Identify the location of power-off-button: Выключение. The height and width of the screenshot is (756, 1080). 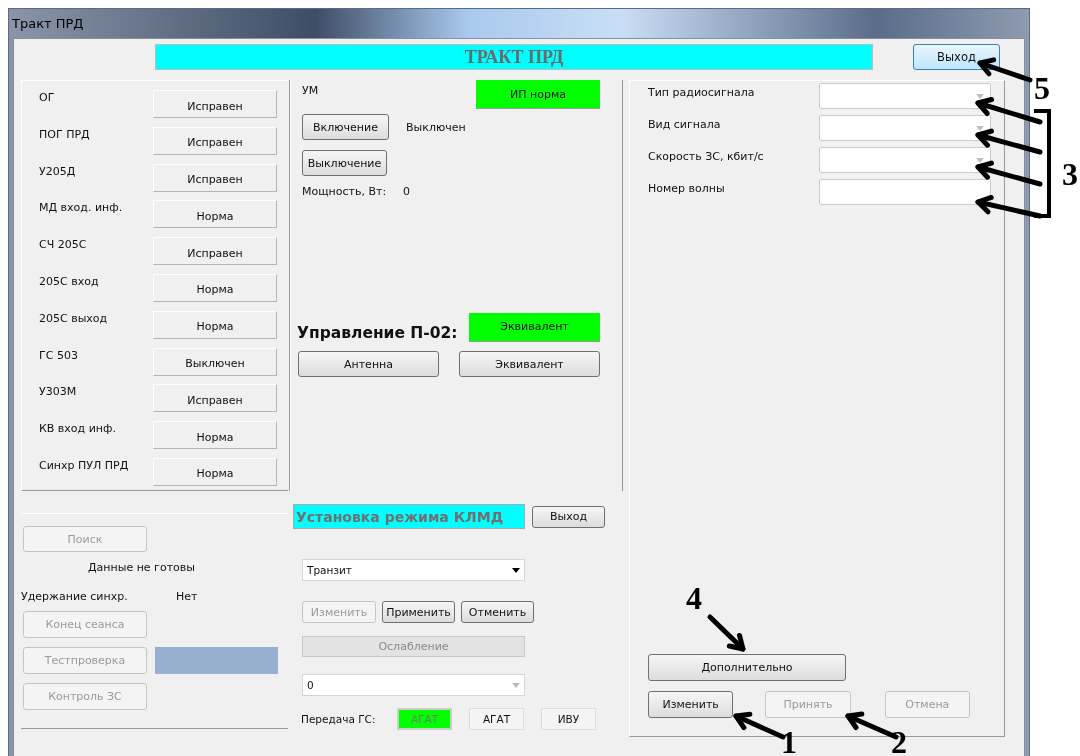
(344, 163).